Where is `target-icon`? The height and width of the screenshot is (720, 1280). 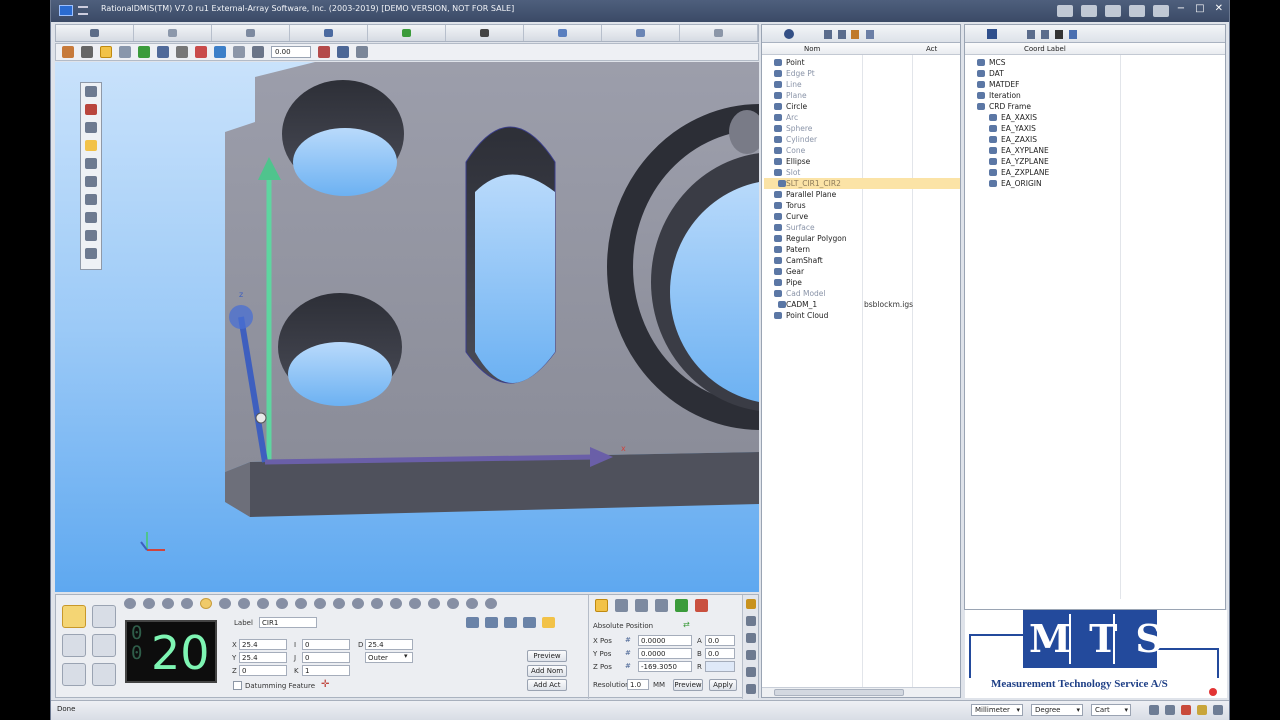 target-icon is located at coordinates (548, 622).